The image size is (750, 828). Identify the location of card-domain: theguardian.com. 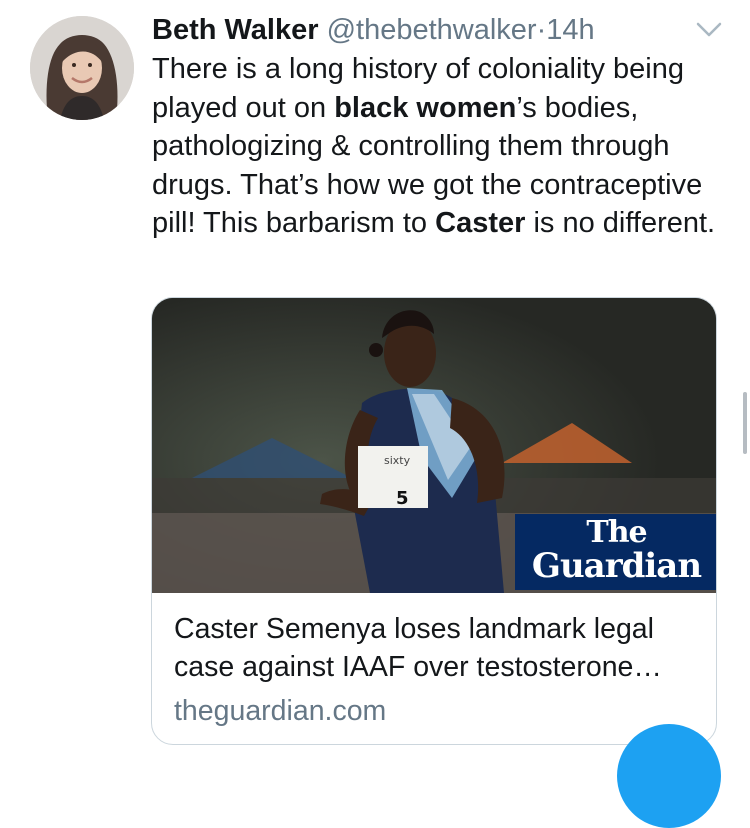
(280, 711).